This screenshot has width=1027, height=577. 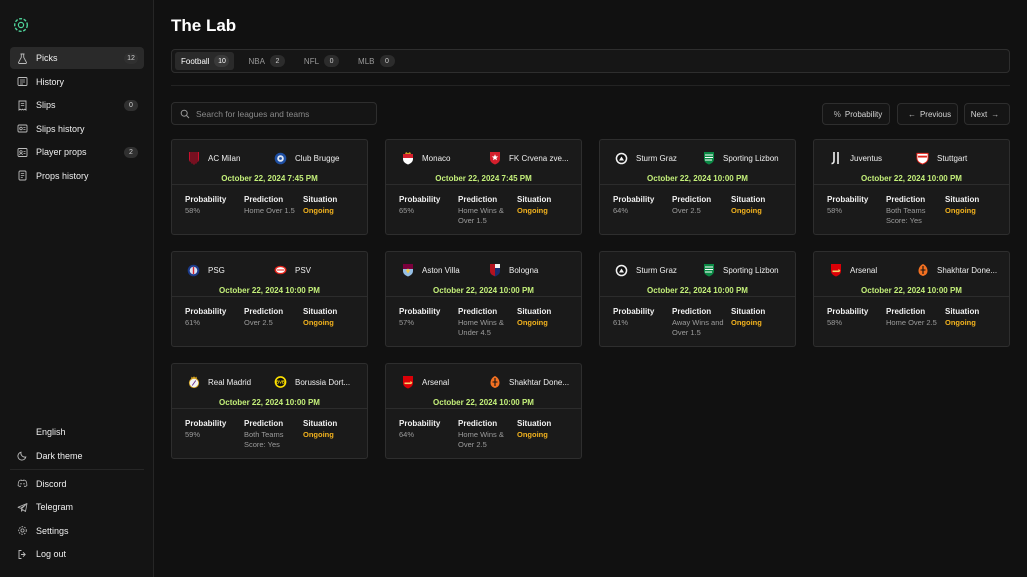 What do you see at coordinates (292, 270) in the screenshot?
I see `away-team: PSV` at bounding box center [292, 270].